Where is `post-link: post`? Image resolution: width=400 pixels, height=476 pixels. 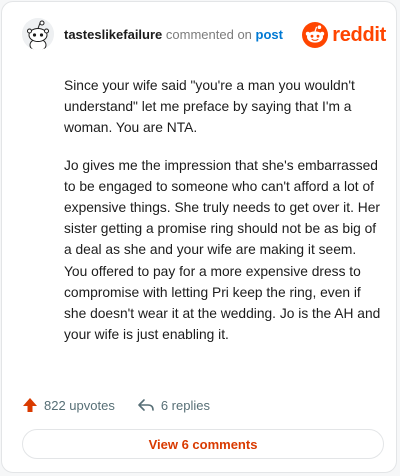
post-link: post is located at coordinates (269, 34).